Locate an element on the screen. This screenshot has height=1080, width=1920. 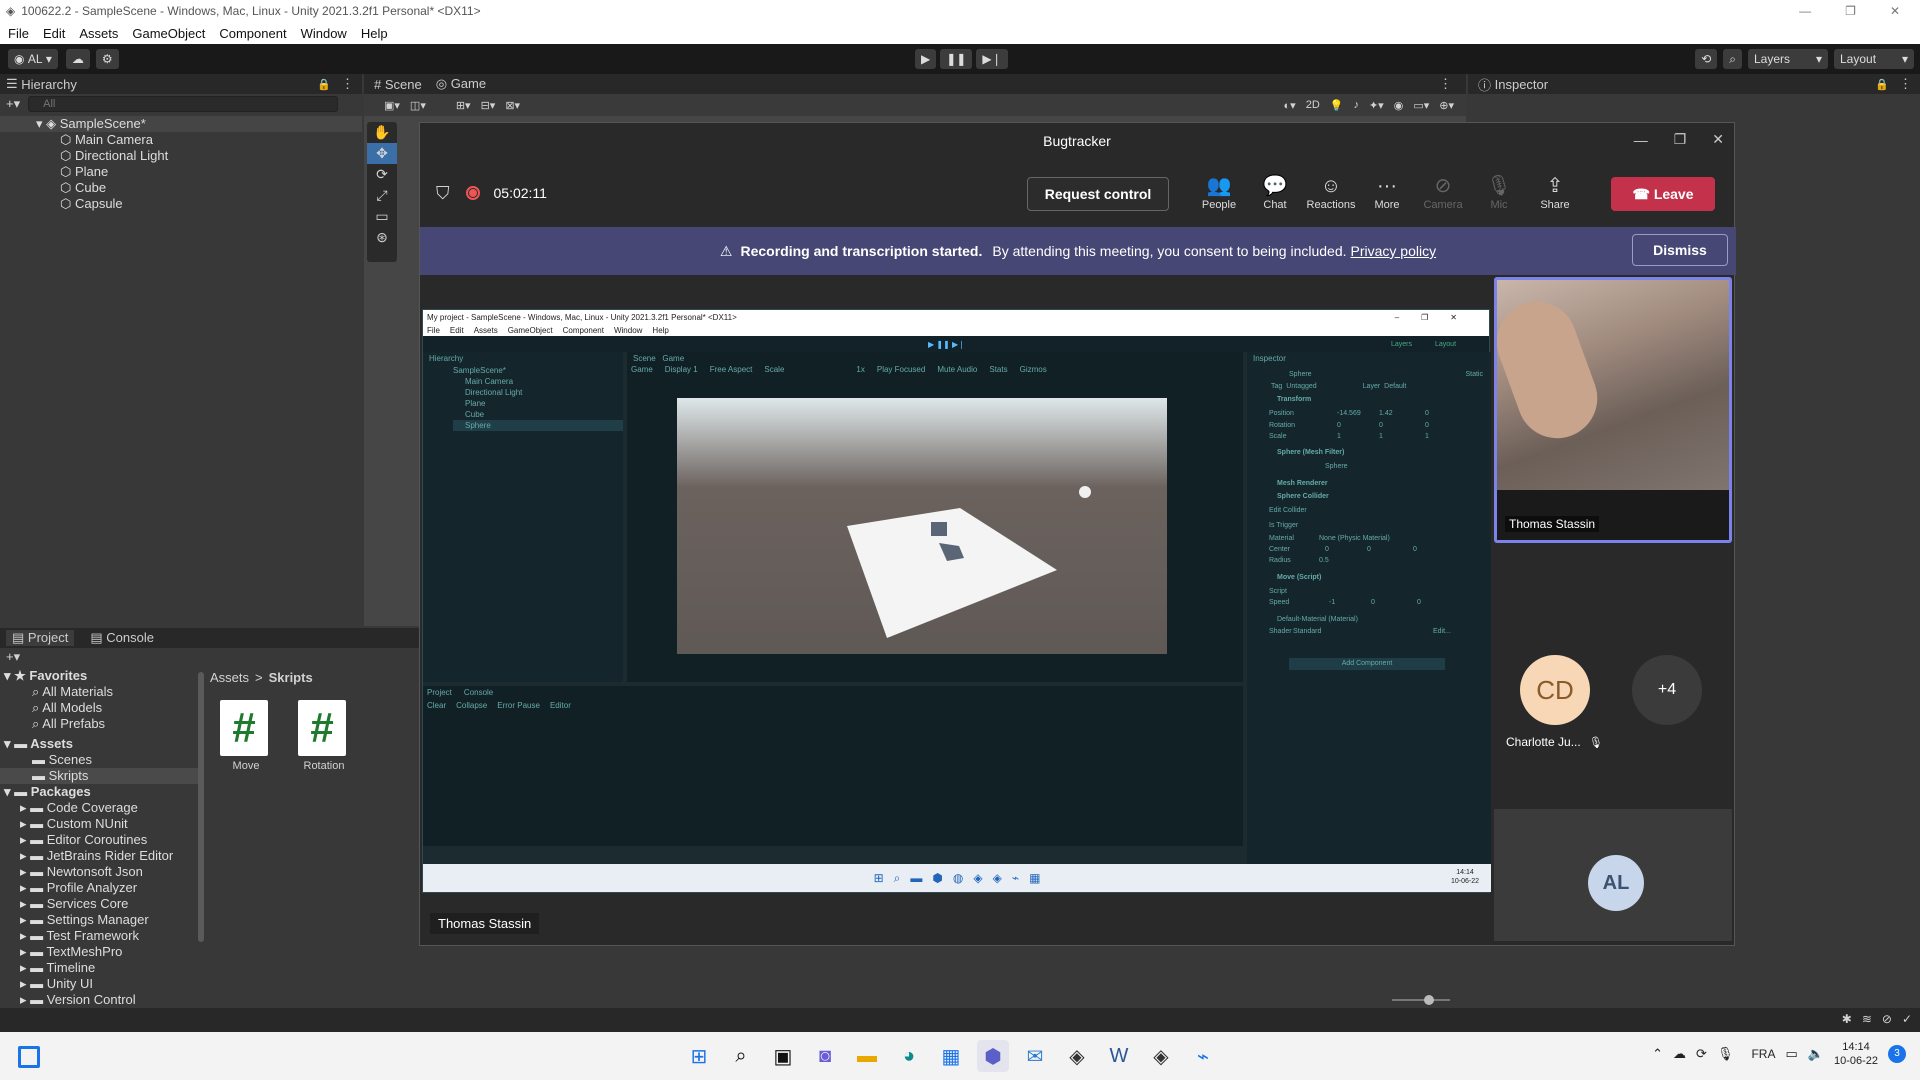
lighting-icon: 💡 is located at coordinates (1337, 105).